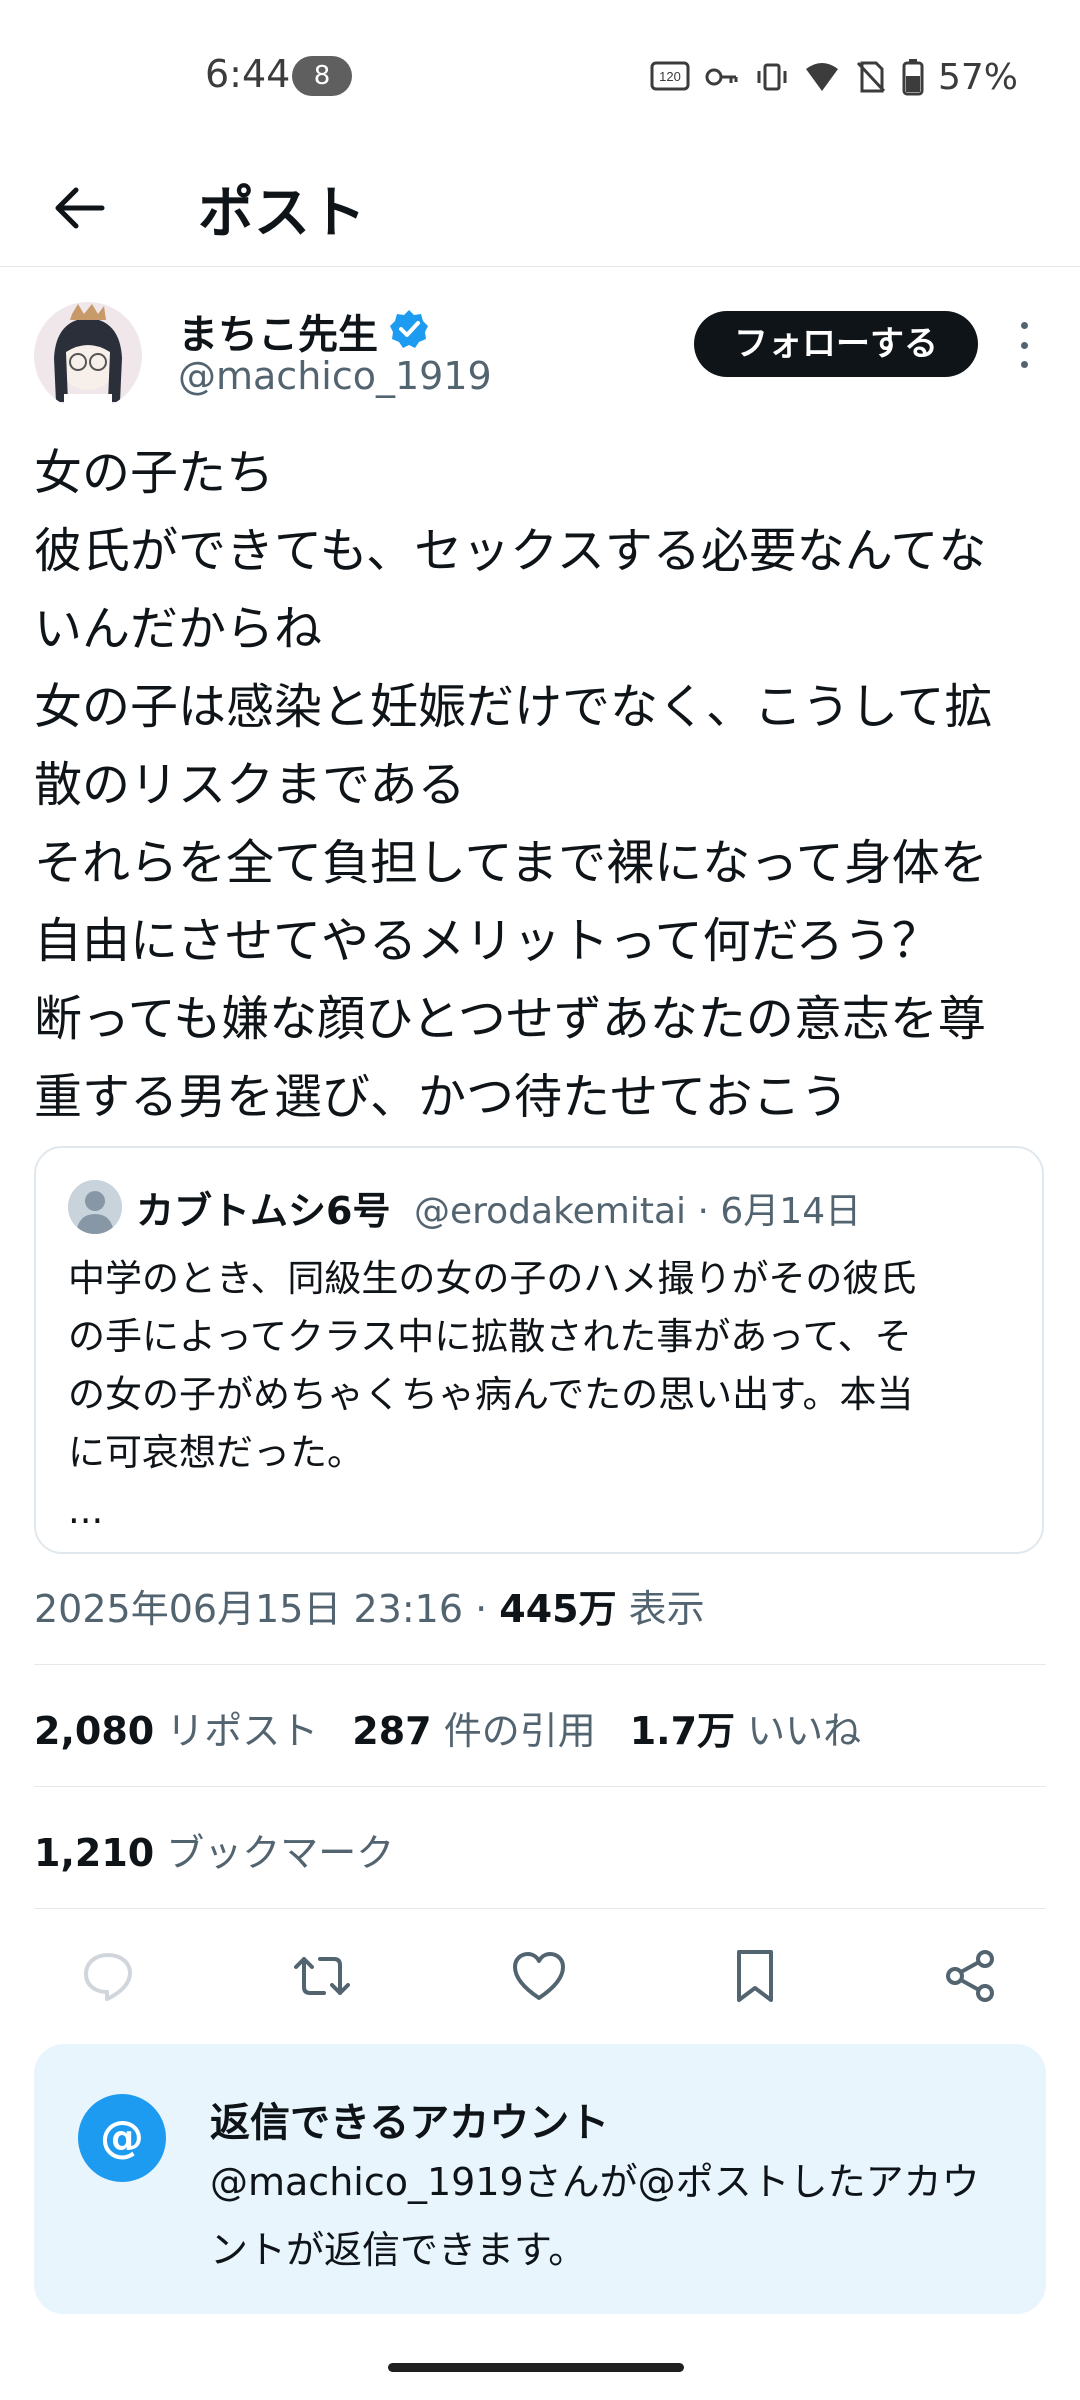 The image size is (1080, 2400). I want to click on repost-button, so click(322, 1976).